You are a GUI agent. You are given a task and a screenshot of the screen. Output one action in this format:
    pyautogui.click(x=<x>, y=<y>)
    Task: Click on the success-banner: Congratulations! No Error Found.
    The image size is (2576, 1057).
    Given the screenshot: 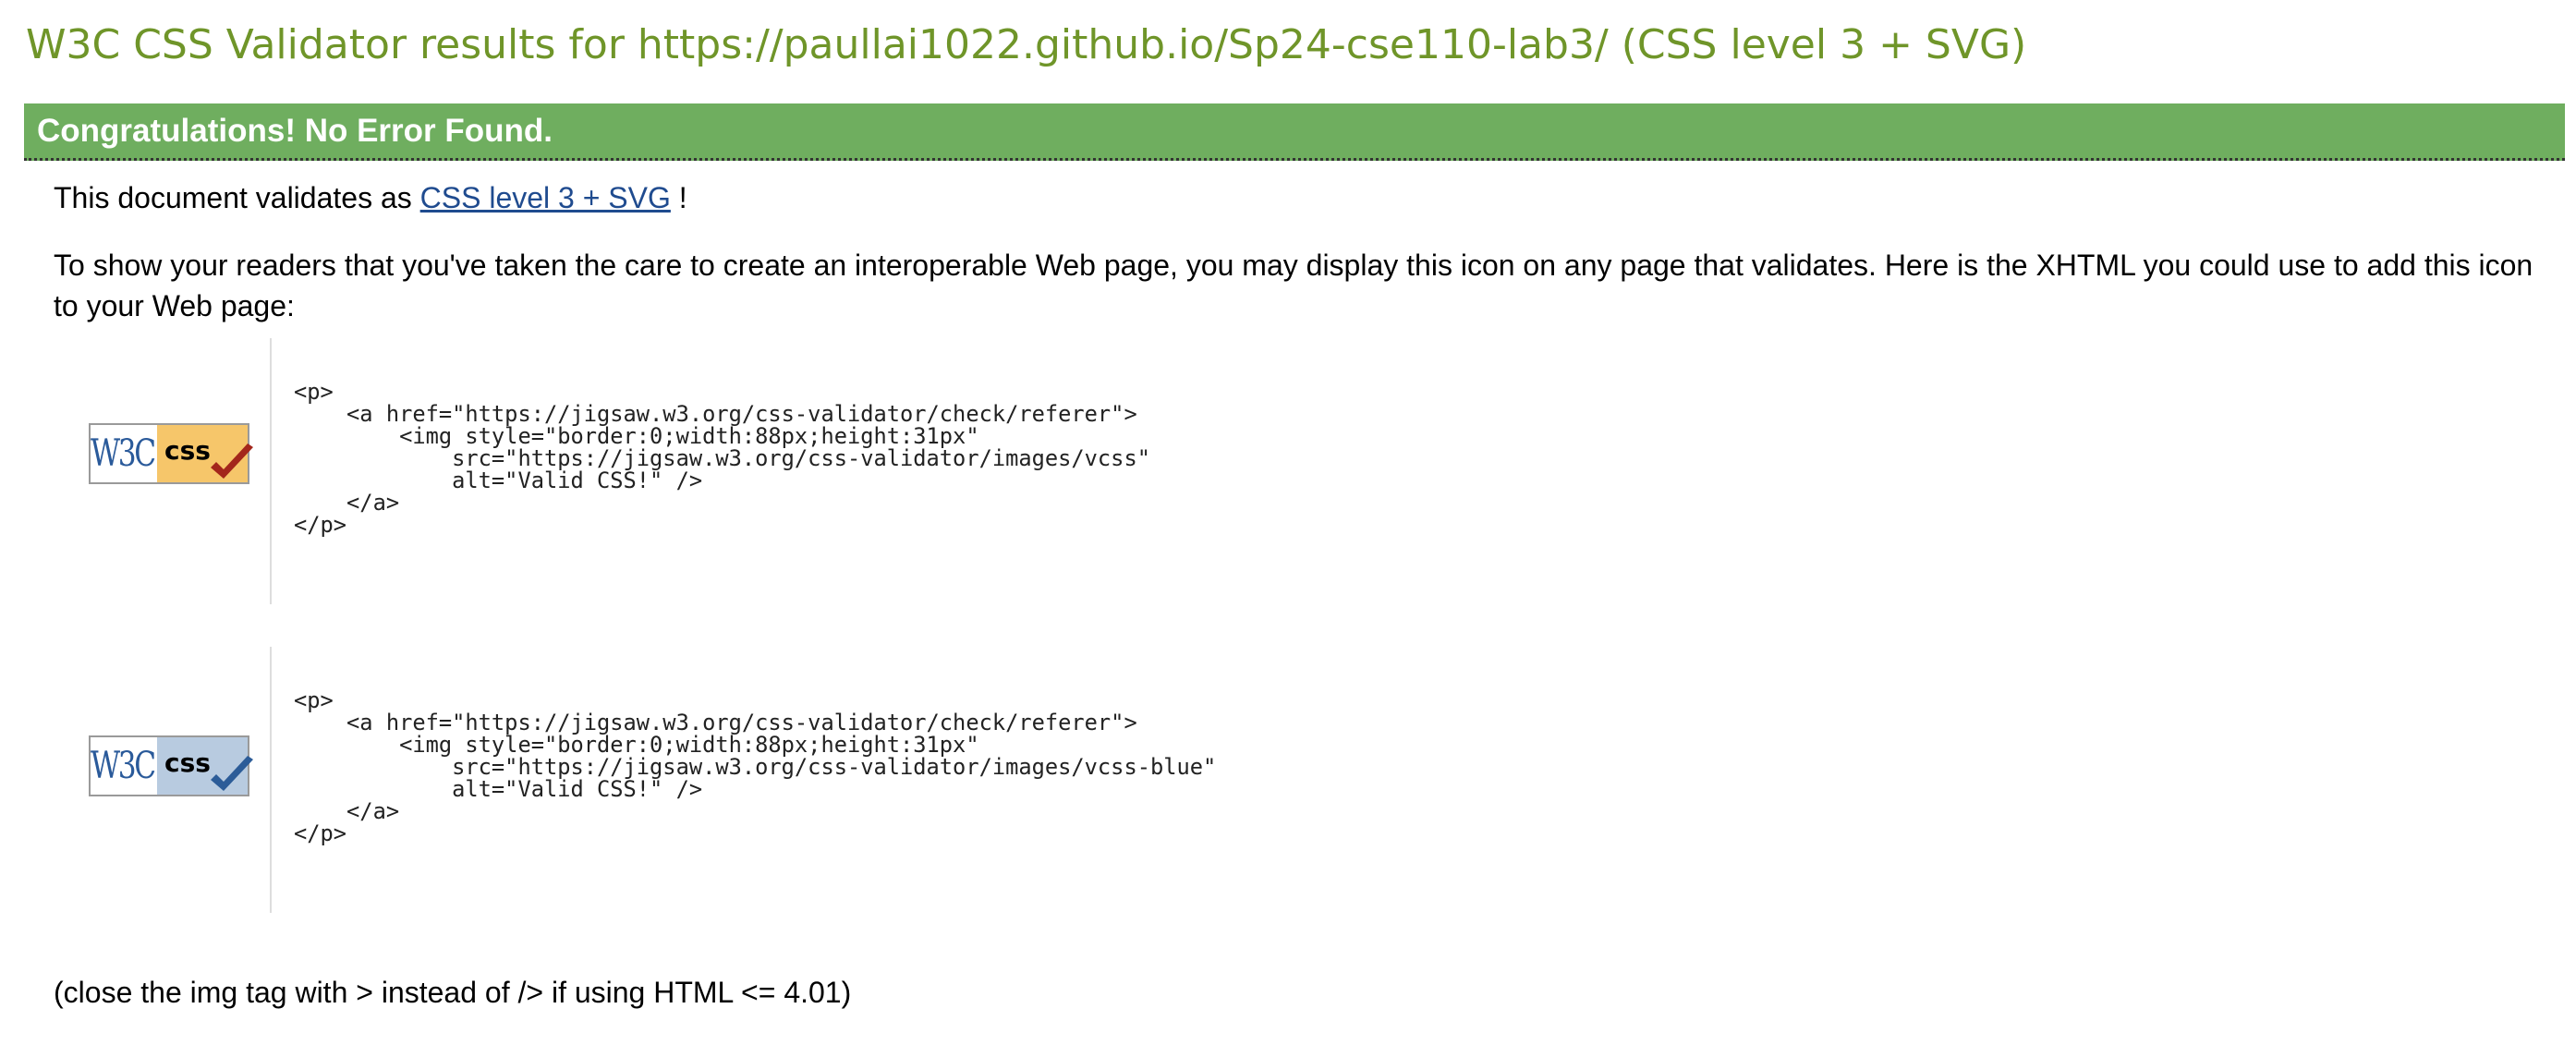 What is the action you would take?
    pyautogui.click(x=1294, y=132)
    